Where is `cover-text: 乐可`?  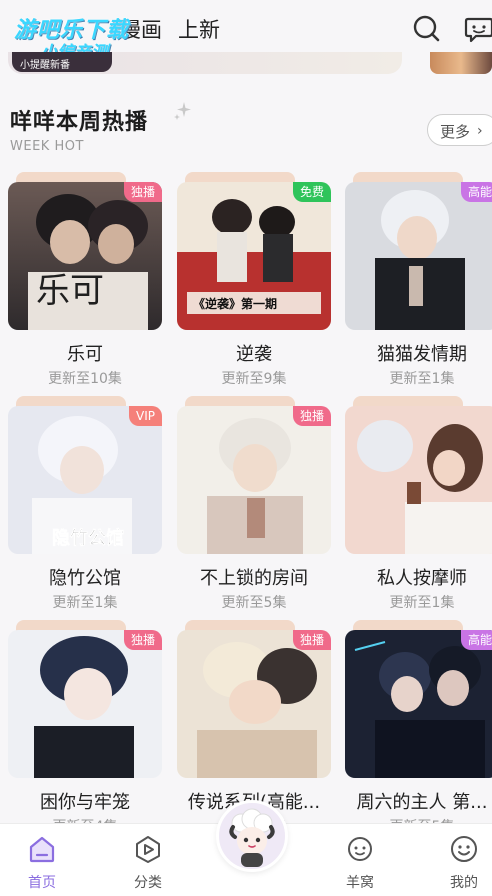
cover-text: 乐可 is located at coordinates (70, 291).